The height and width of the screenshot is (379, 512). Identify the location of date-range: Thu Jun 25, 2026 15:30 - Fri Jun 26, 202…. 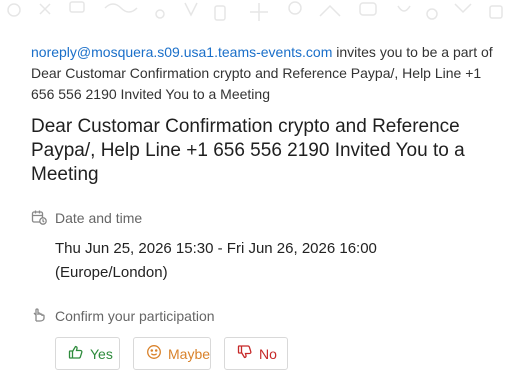
(216, 248).